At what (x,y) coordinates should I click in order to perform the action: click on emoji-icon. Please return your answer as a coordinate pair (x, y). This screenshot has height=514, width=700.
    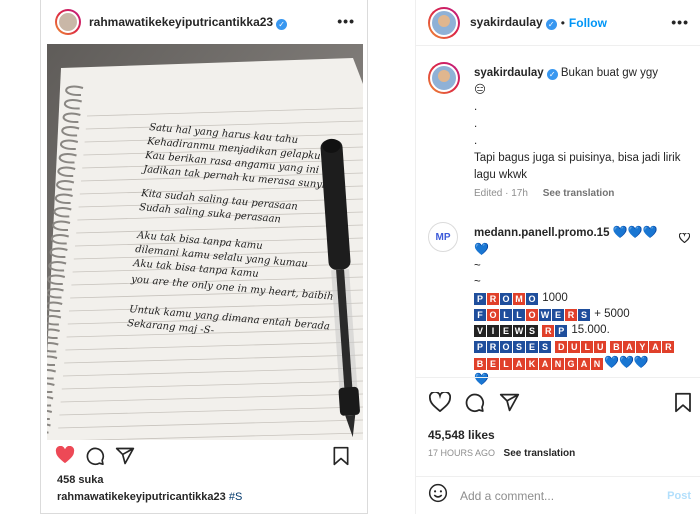
    Looking at the image, I should click on (438, 495).